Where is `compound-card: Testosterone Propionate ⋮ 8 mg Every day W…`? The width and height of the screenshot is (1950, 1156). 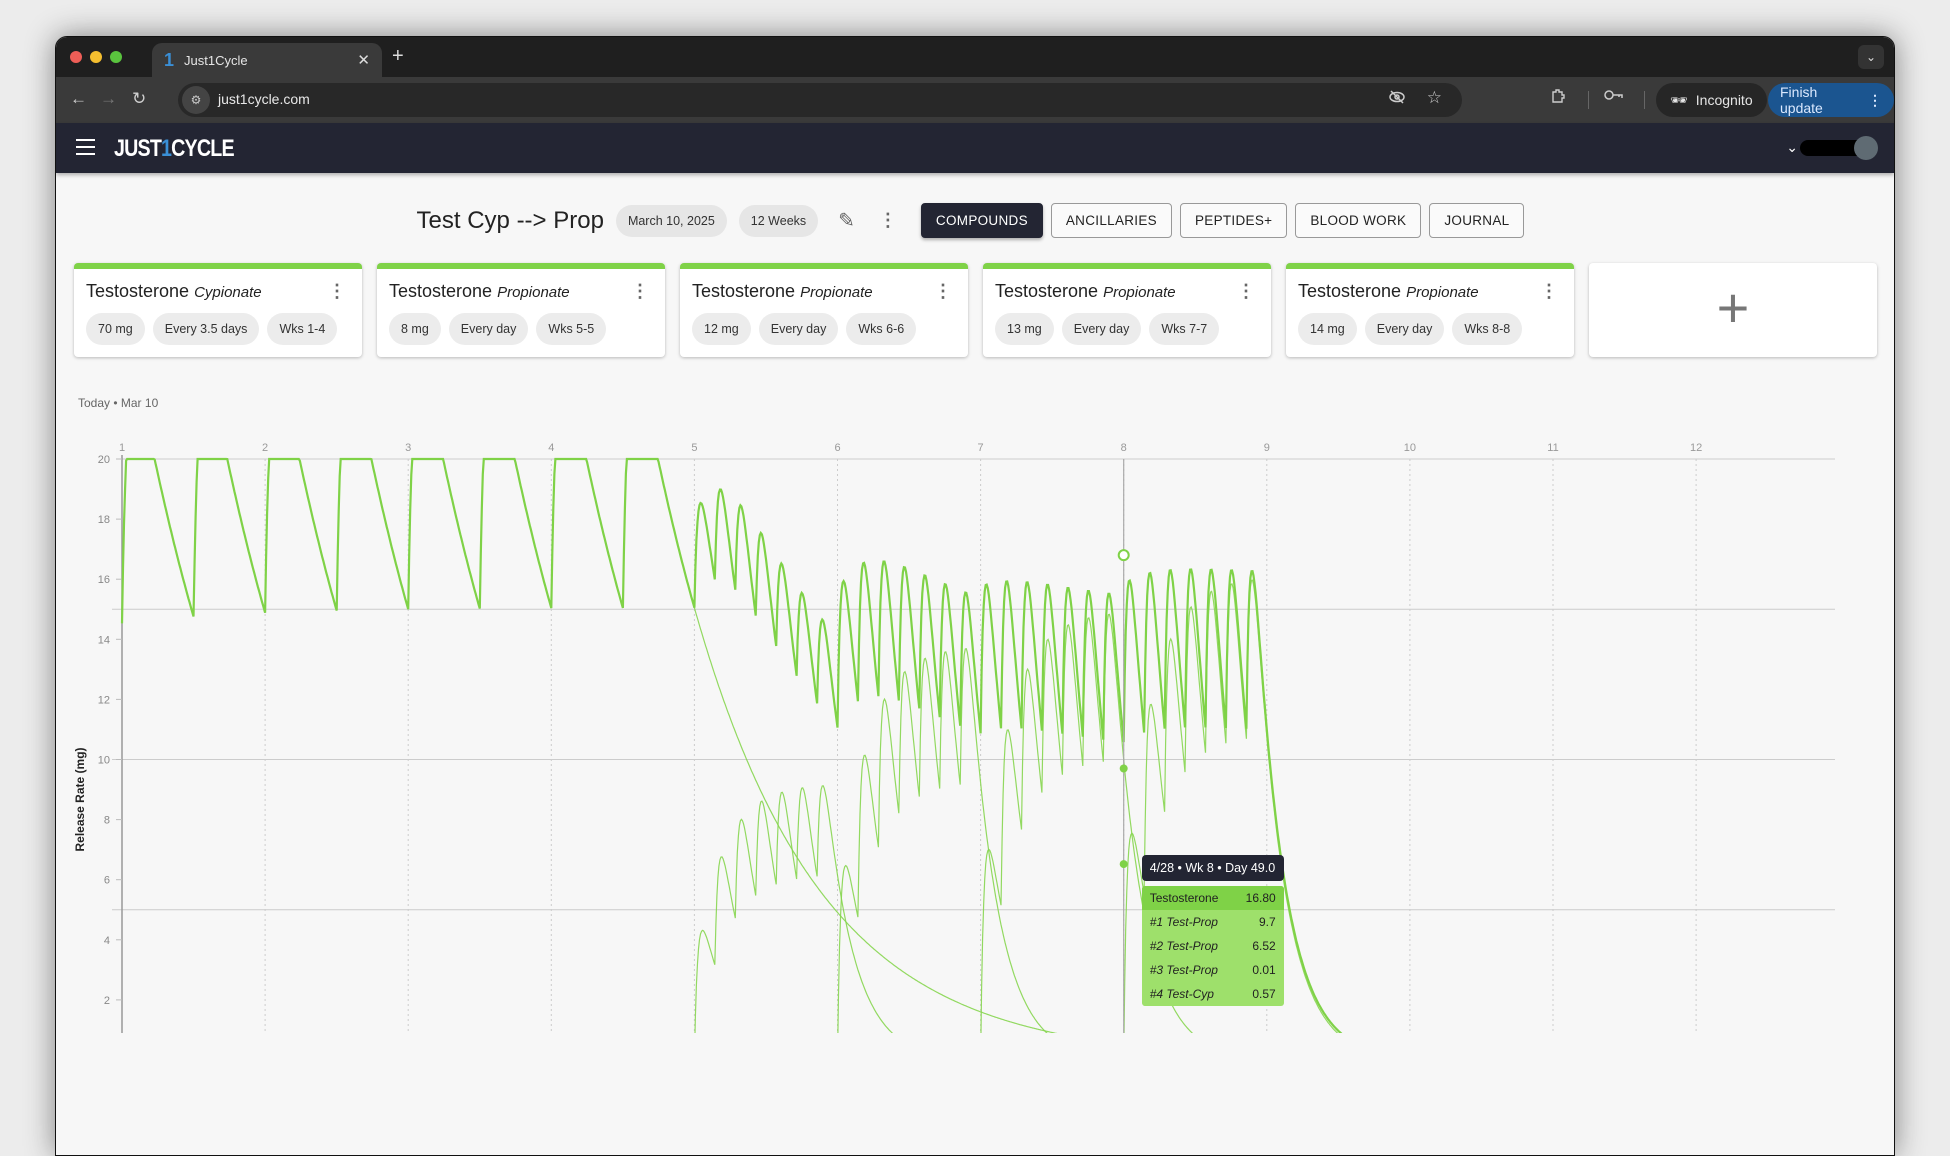 compound-card: Testosterone Propionate ⋮ 8 mg Every day W… is located at coordinates (521, 310).